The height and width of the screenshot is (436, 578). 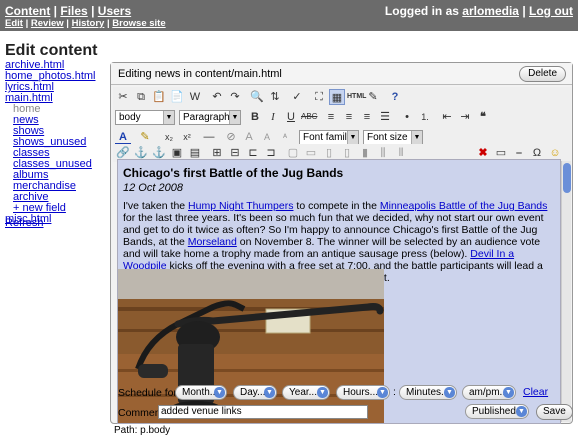 I want to click on nav-history: History, so click(x=88, y=23).